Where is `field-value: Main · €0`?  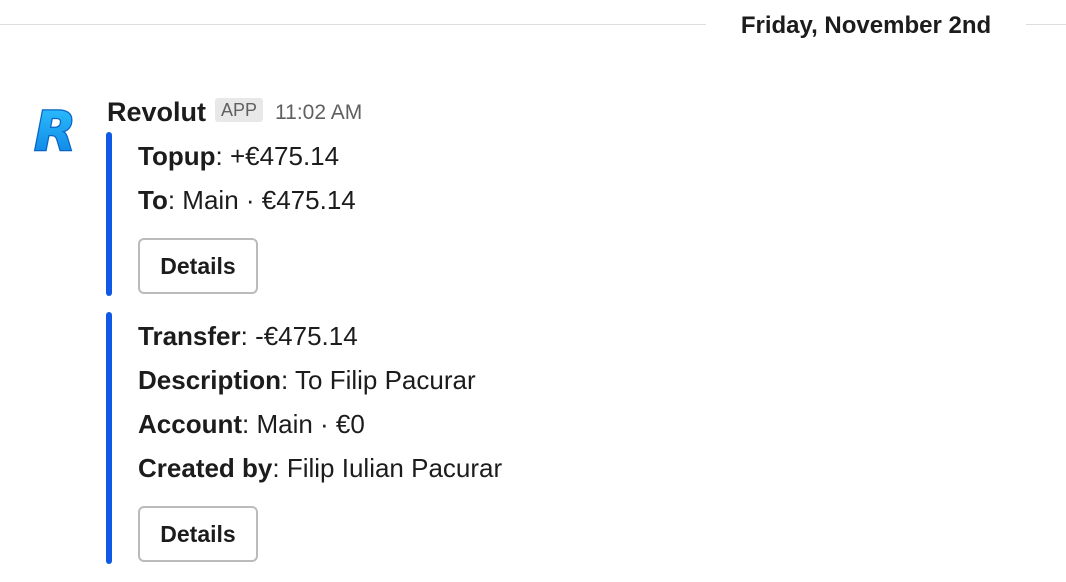 field-value: Main · €0 is located at coordinates (310, 424).